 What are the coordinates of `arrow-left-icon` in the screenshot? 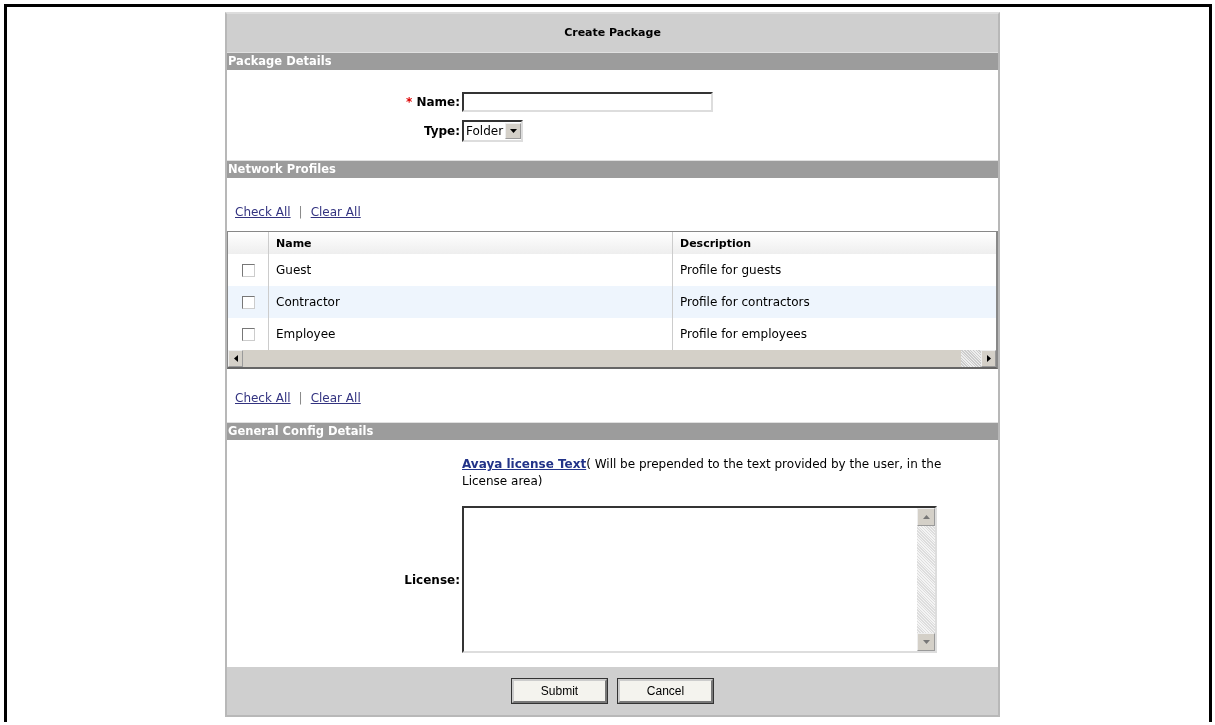 It's located at (235, 358).